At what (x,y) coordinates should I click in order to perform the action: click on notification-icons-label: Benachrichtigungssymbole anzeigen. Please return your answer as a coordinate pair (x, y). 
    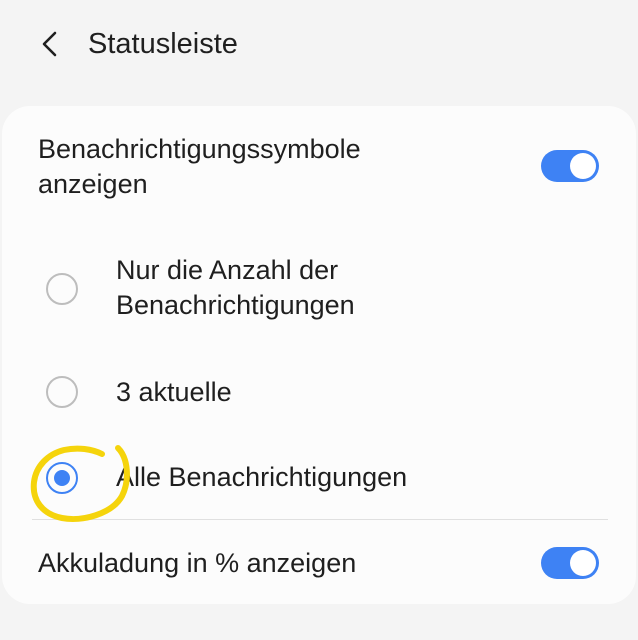
    Looking at the image, I should click on (199, 166).